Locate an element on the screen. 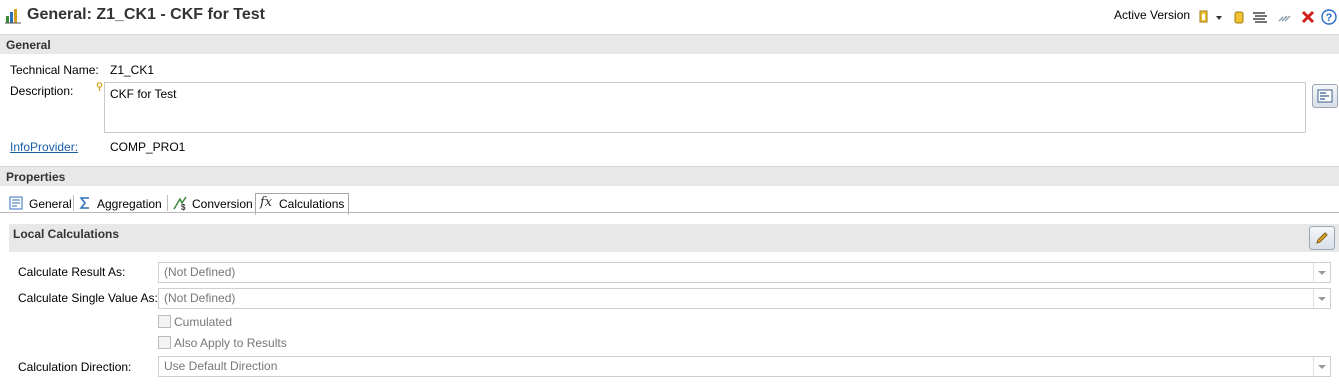 The width and height of the screenshot is (1339, 390). properties-section-title: Properties is located at coordinates (36, 177).